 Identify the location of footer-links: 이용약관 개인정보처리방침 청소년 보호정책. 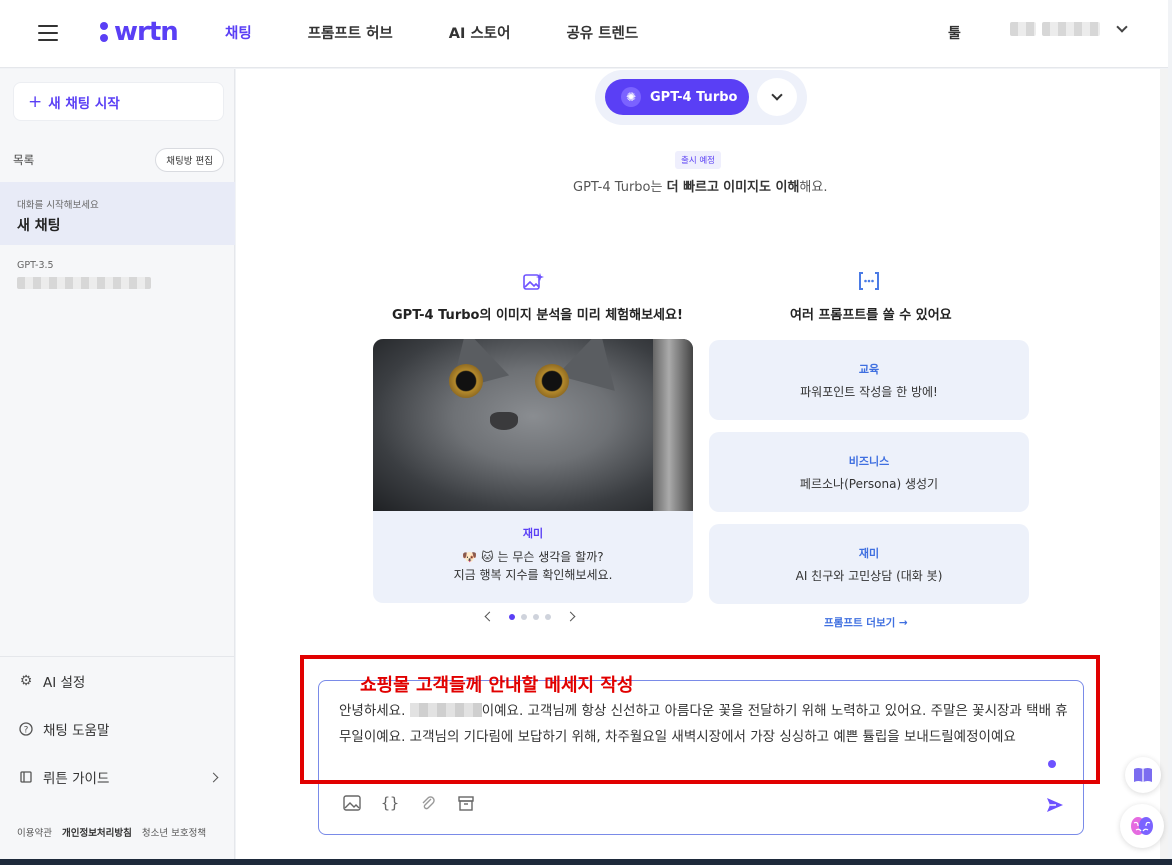
(111, 832).